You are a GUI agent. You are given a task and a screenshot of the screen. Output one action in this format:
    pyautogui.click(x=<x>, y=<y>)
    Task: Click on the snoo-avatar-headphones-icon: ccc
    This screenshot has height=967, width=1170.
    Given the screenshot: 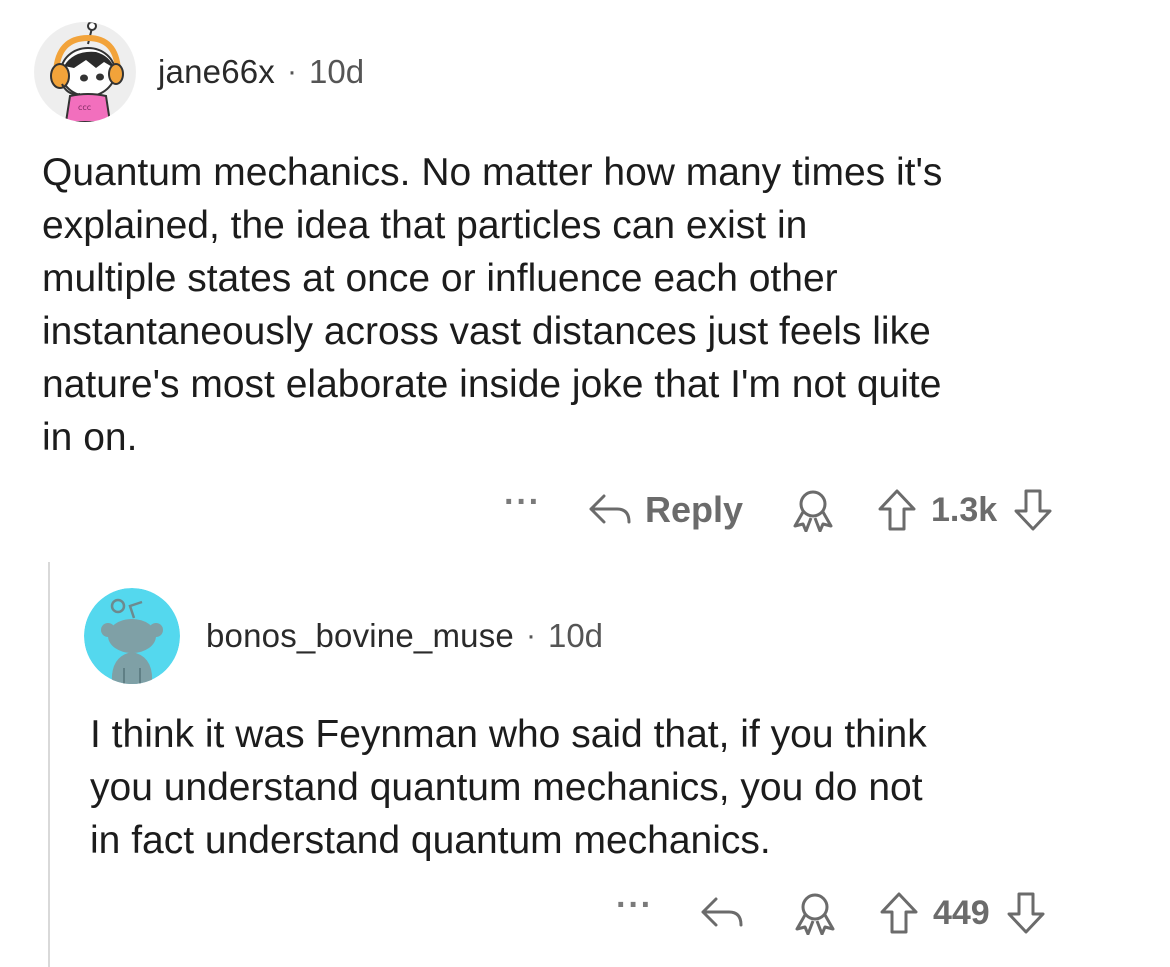 What is the action you would take?
    pyautogui.click(x=85, y=72)
    